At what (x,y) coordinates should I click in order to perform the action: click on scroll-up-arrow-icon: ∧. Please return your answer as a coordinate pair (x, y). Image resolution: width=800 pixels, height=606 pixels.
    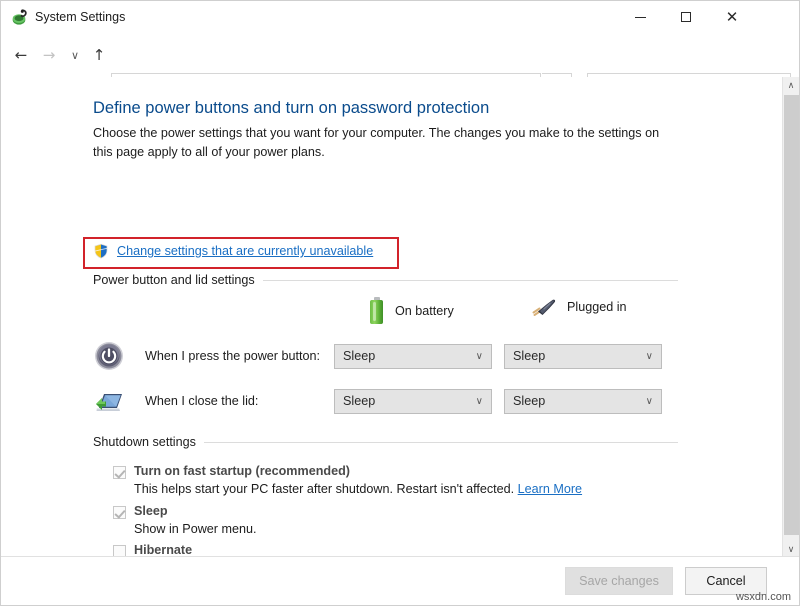
    Looking at the image, I should click on (791, 85).